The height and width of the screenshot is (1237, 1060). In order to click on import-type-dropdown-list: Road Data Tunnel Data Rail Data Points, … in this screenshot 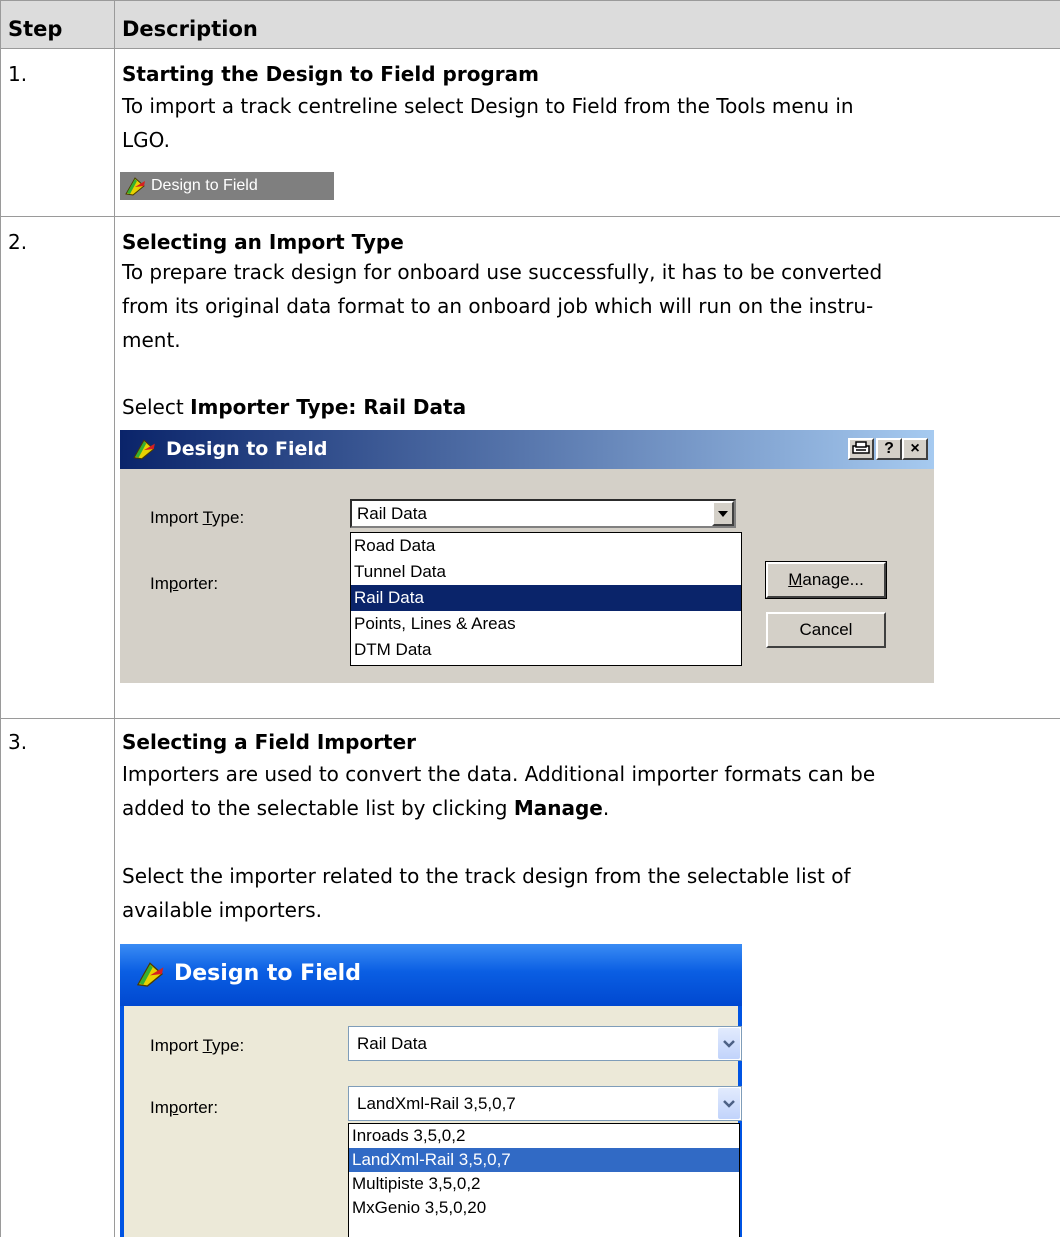, I will do `click(546, 599)`.